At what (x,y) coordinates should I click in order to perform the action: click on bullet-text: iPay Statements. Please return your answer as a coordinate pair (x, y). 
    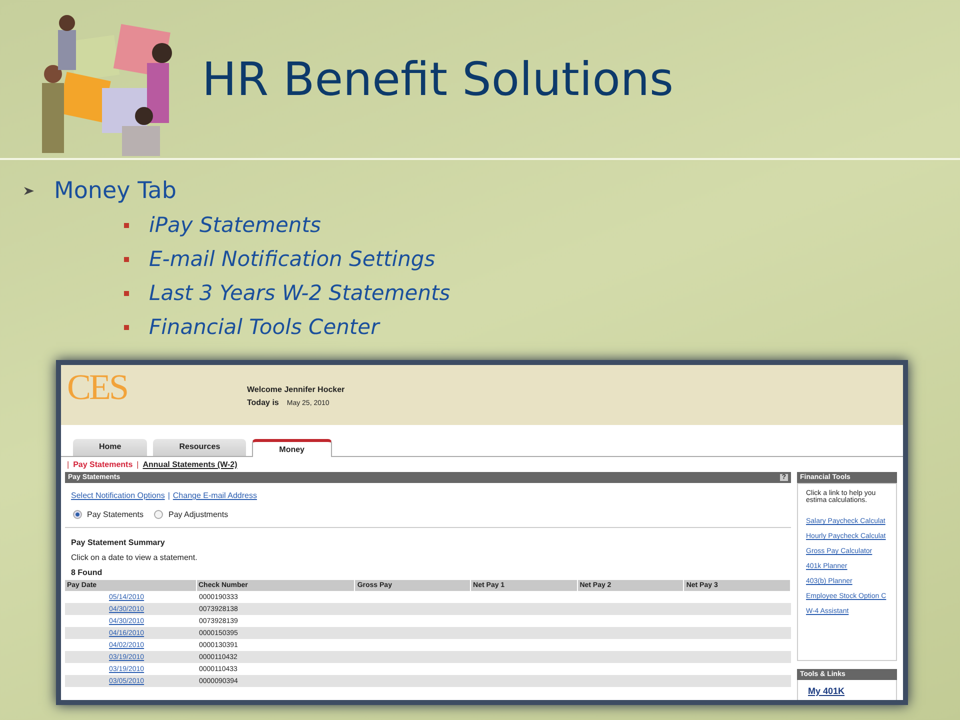
    Looking at the image, I should click on (235, 225).